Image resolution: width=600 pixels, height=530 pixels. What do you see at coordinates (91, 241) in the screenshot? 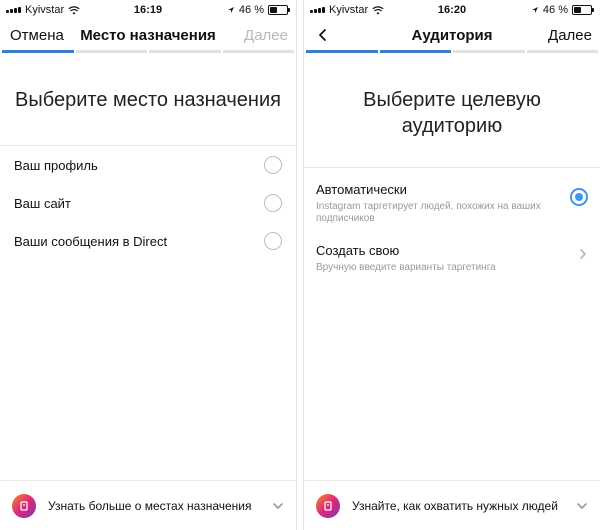
I see `option-label: Ваши сообщения в Direct` at bounding box center [91, 241].